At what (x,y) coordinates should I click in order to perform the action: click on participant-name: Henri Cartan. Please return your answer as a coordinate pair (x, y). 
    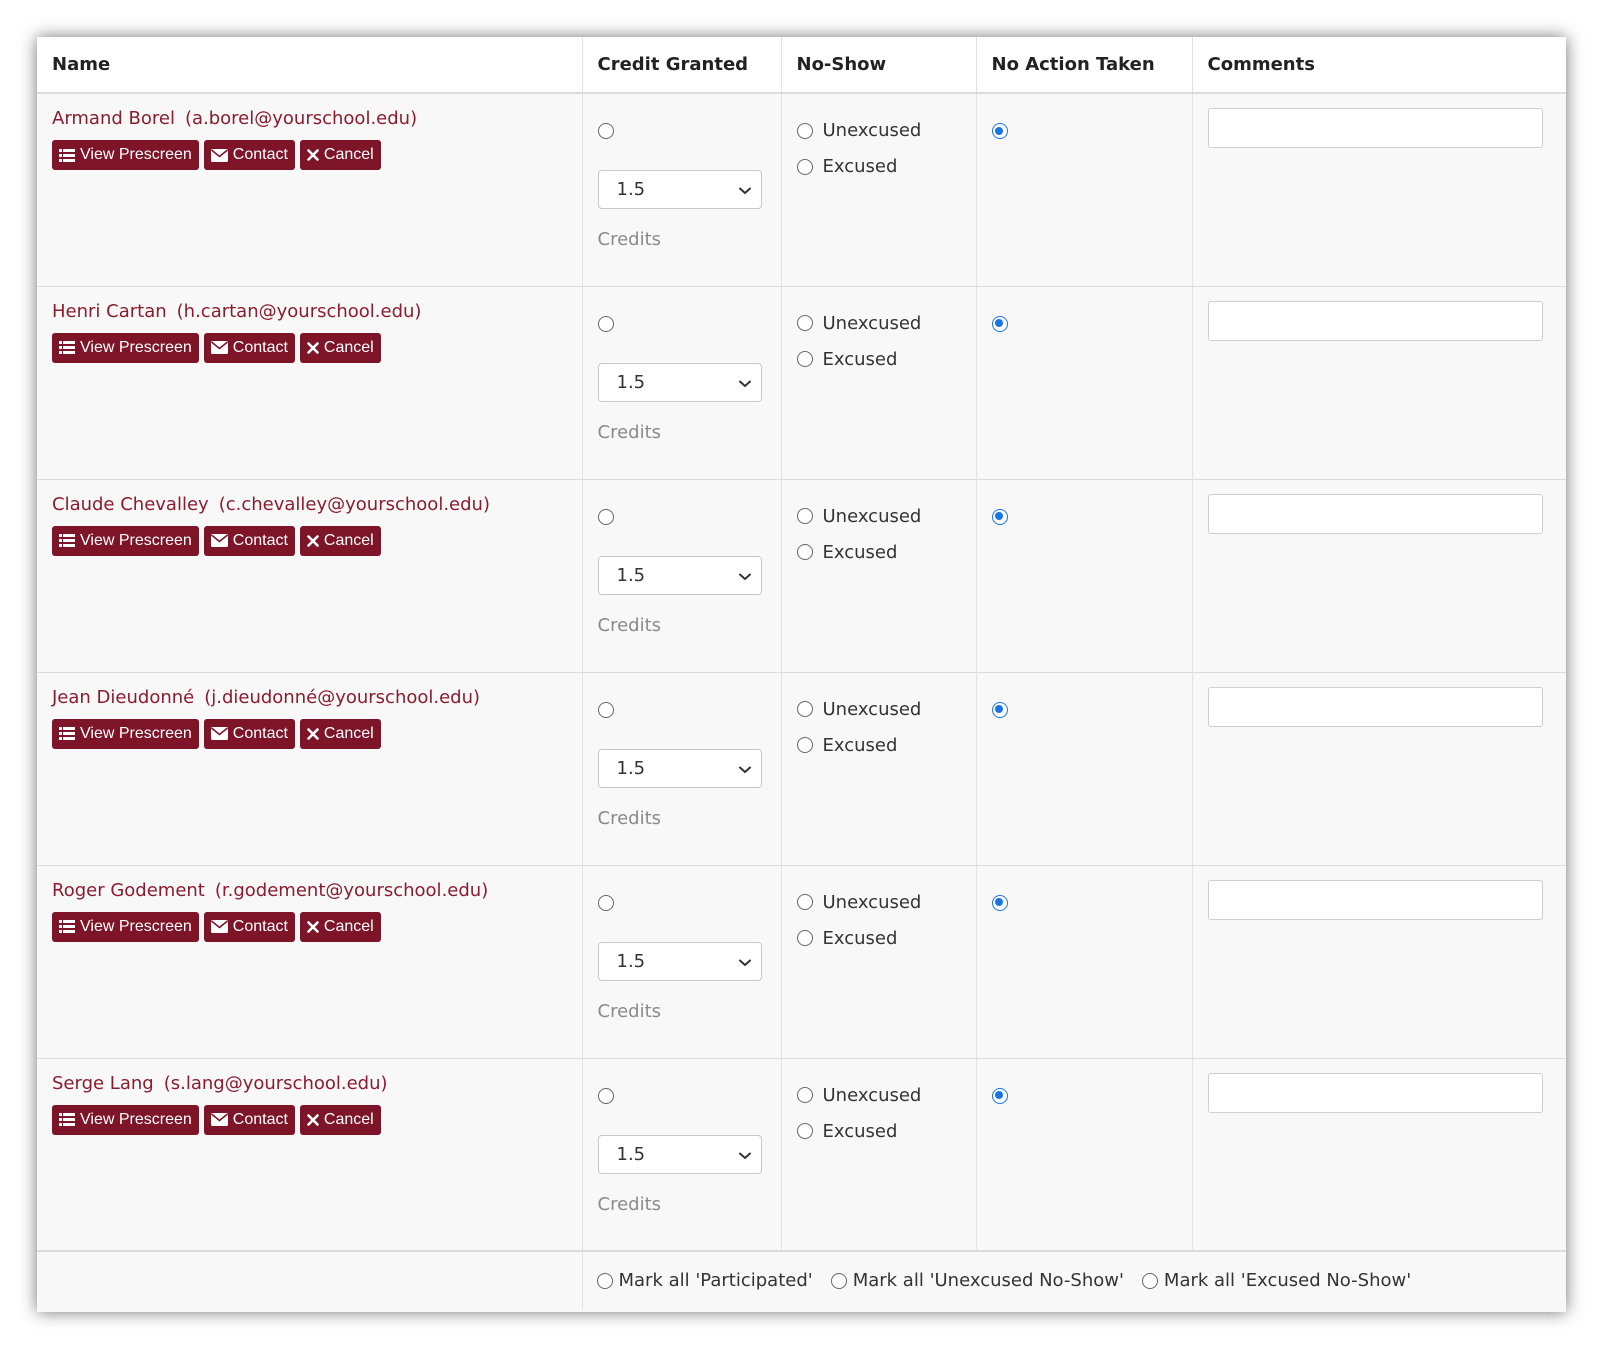
    Looking at the image, I should click on (109, 311).